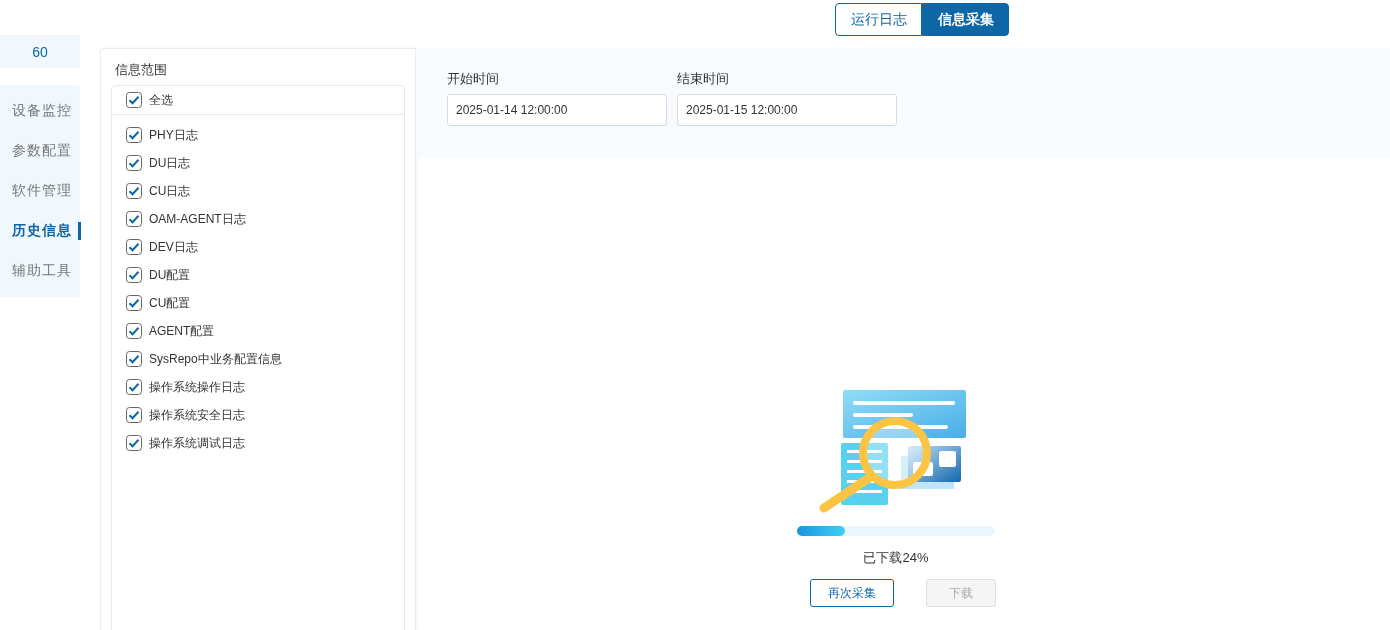  Describe the element at coordinates (215, 359) in the screenshot. I see `checkbox-label: SysRepo中业务配置信息` at that location.